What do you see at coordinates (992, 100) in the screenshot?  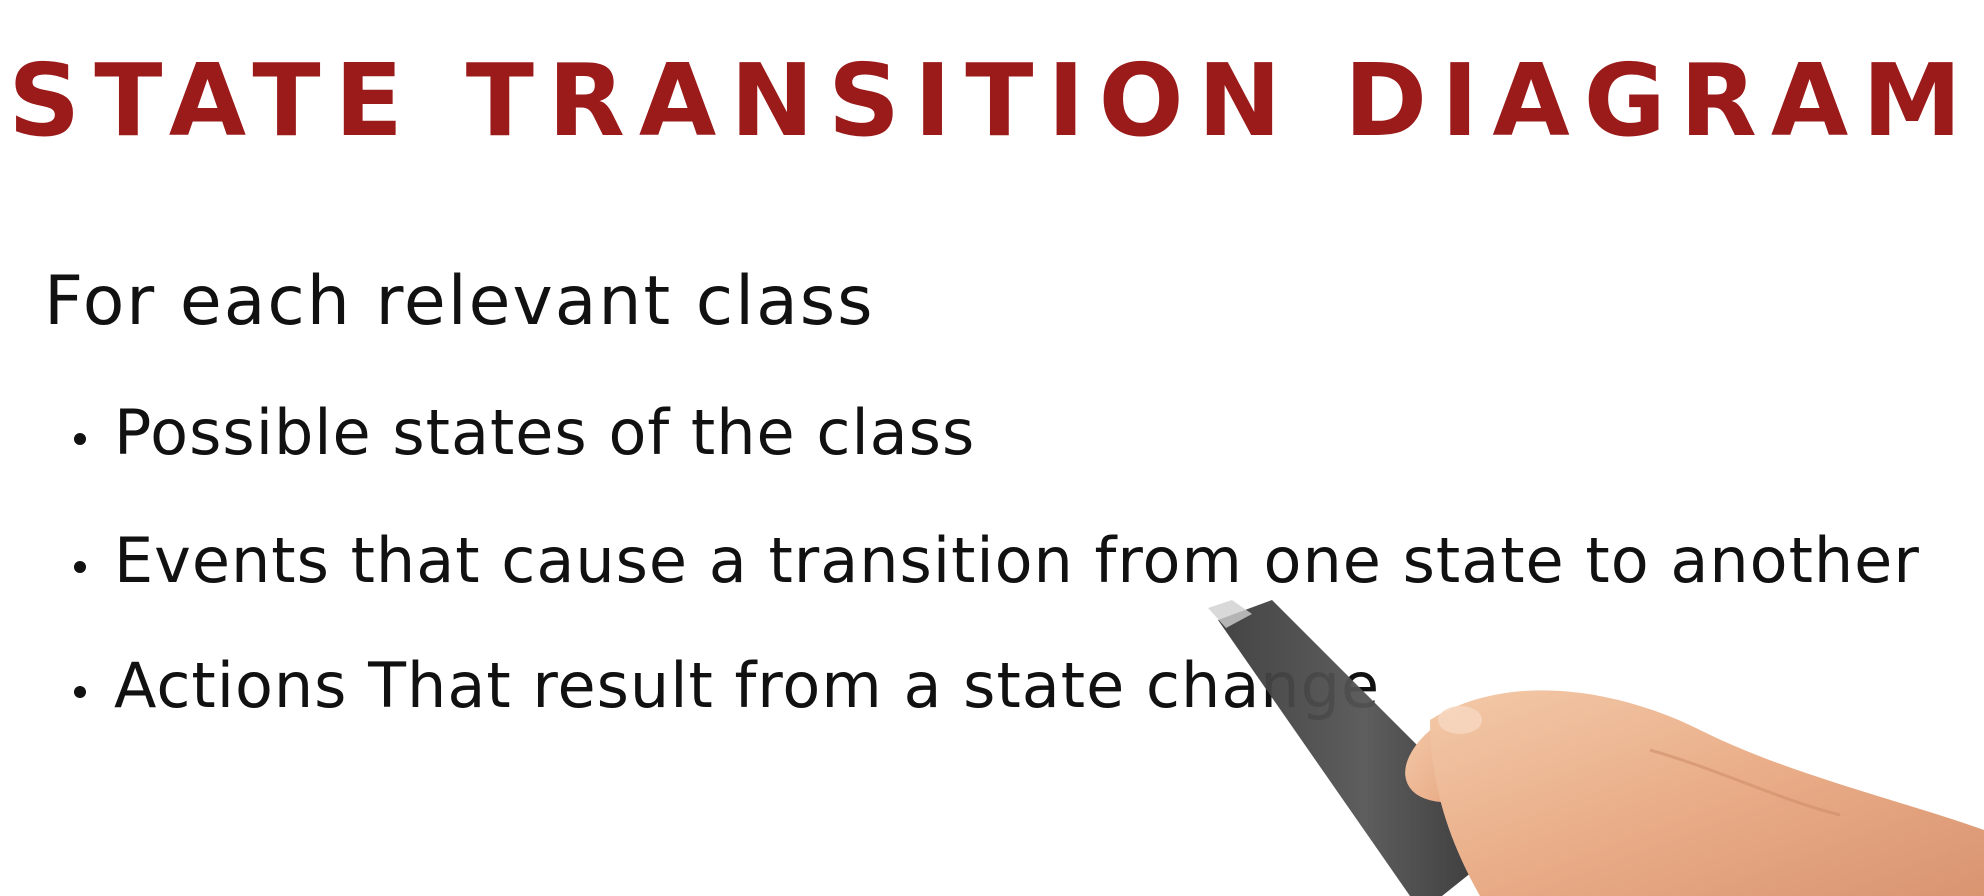 I see `slide-title: STATE TRANSITION DIAGRAM` at bounding box center [992, 100].